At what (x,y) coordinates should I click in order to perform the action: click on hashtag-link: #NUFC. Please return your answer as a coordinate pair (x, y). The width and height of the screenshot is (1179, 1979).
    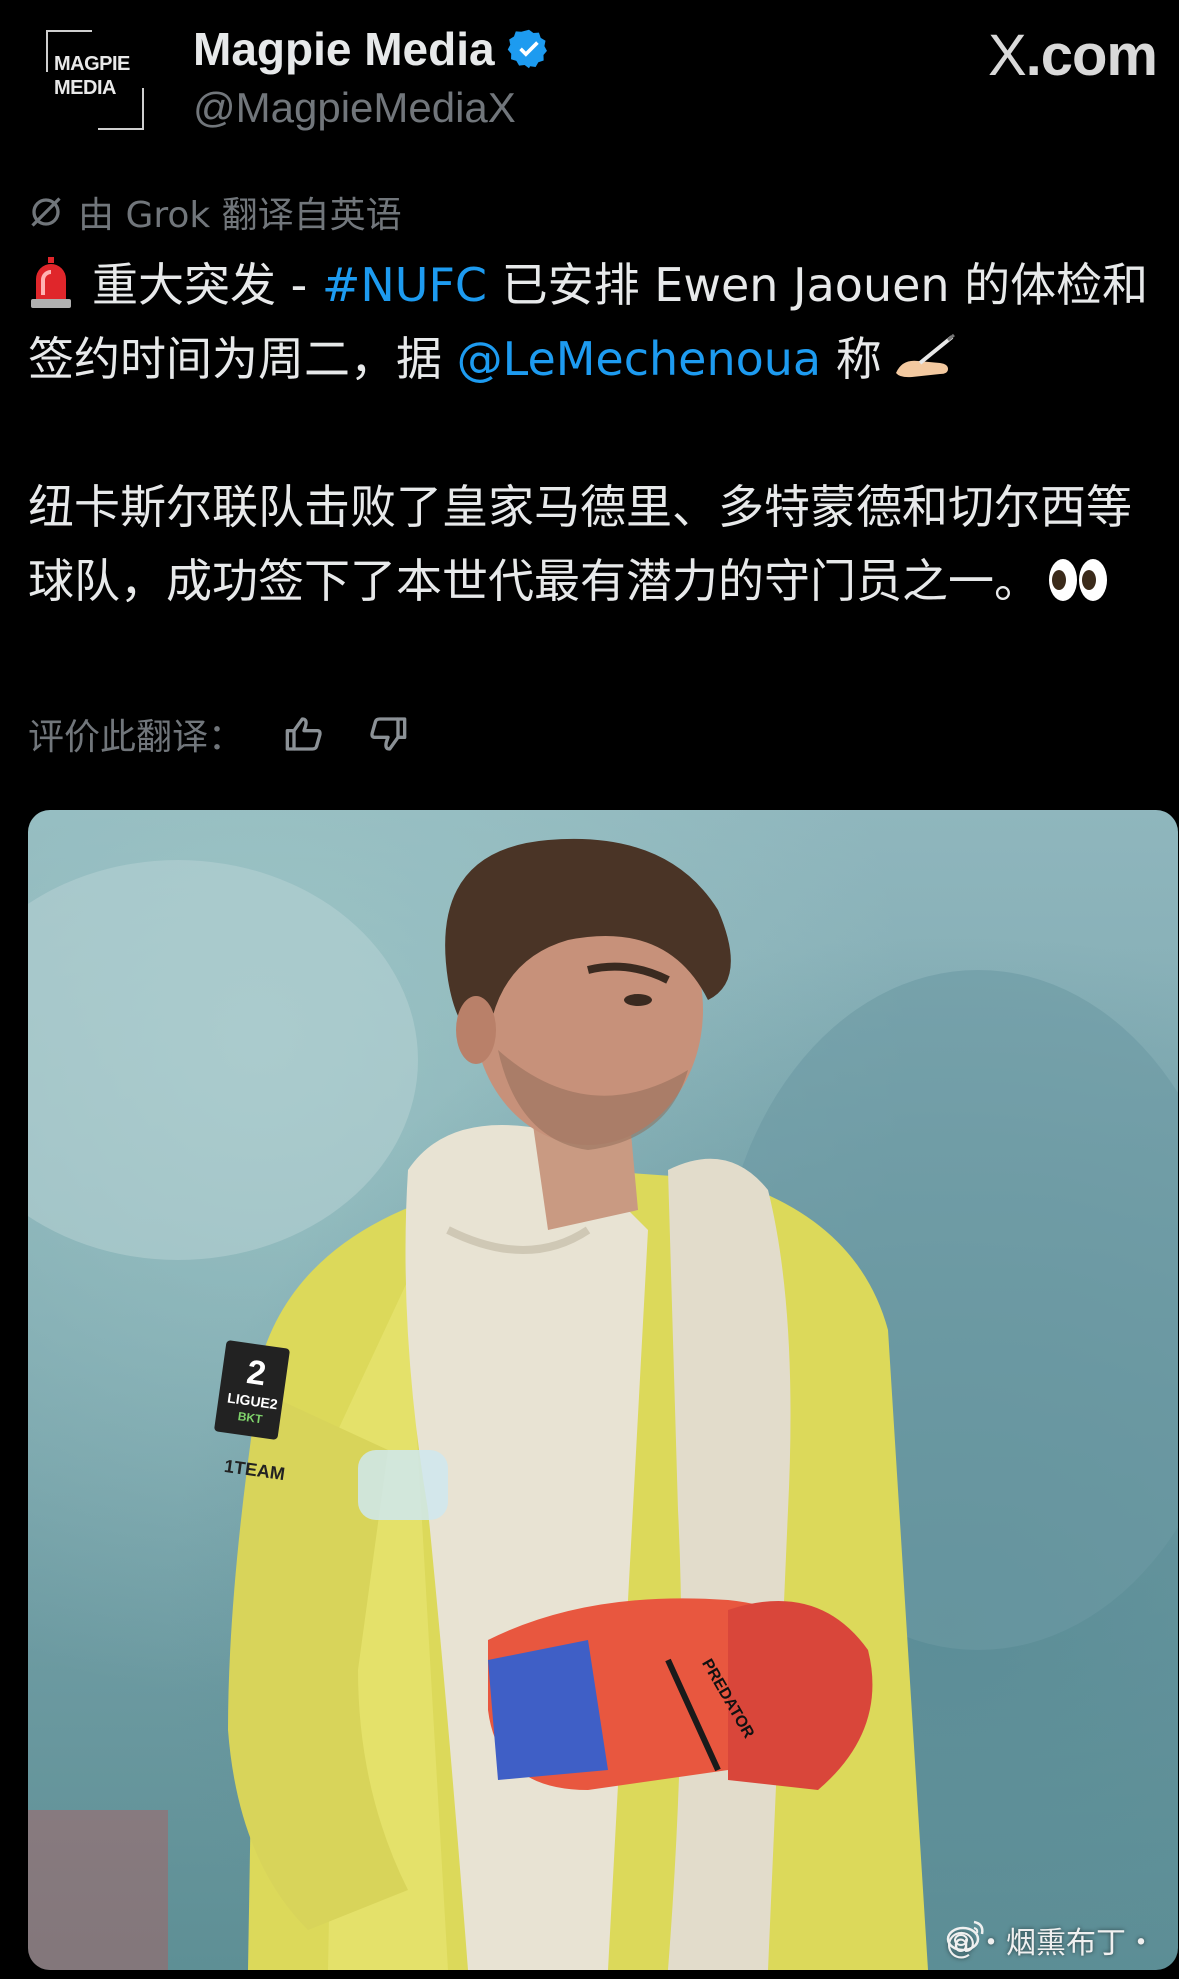
    Looking at the image, I should click on (404, 285).